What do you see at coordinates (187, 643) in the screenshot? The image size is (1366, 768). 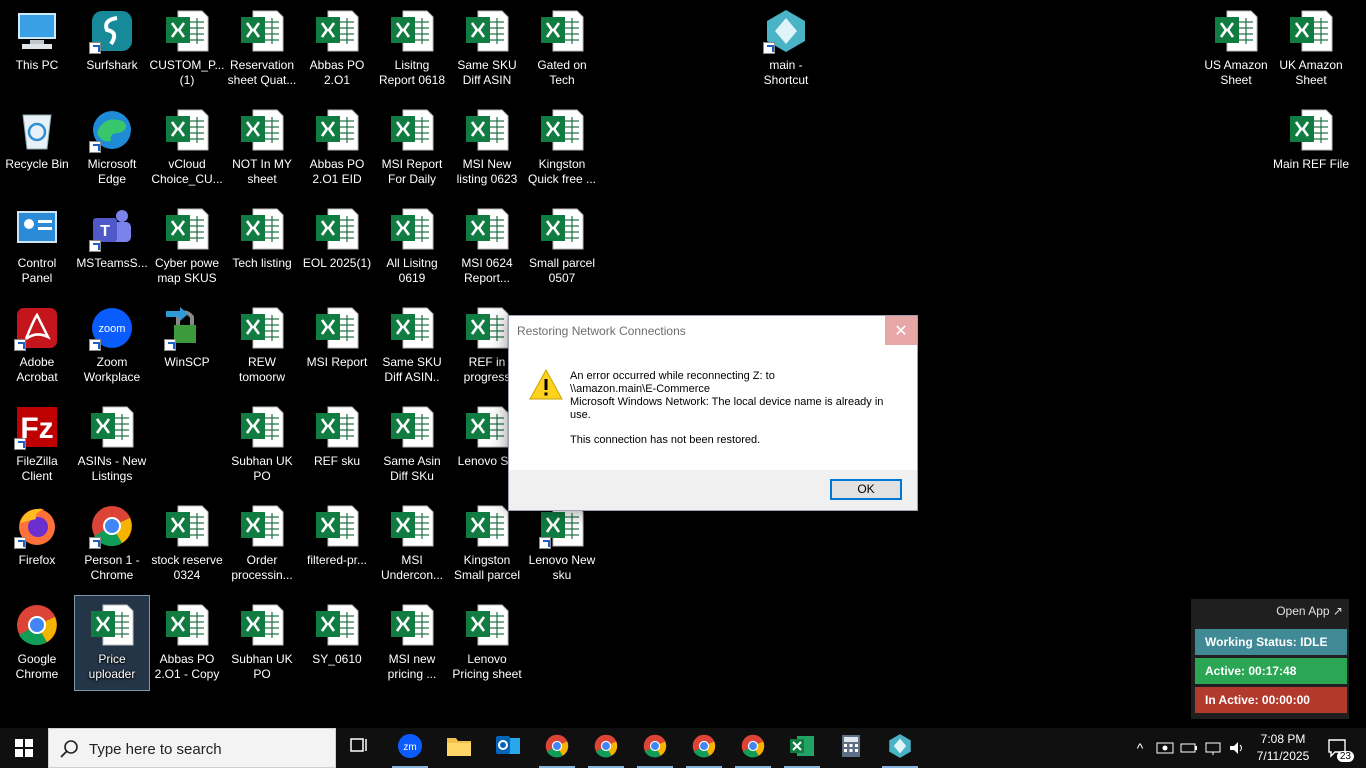 I see `desktop-icon: Abbas PO 2.O1 - Copy` at bounding box center [187, 643].